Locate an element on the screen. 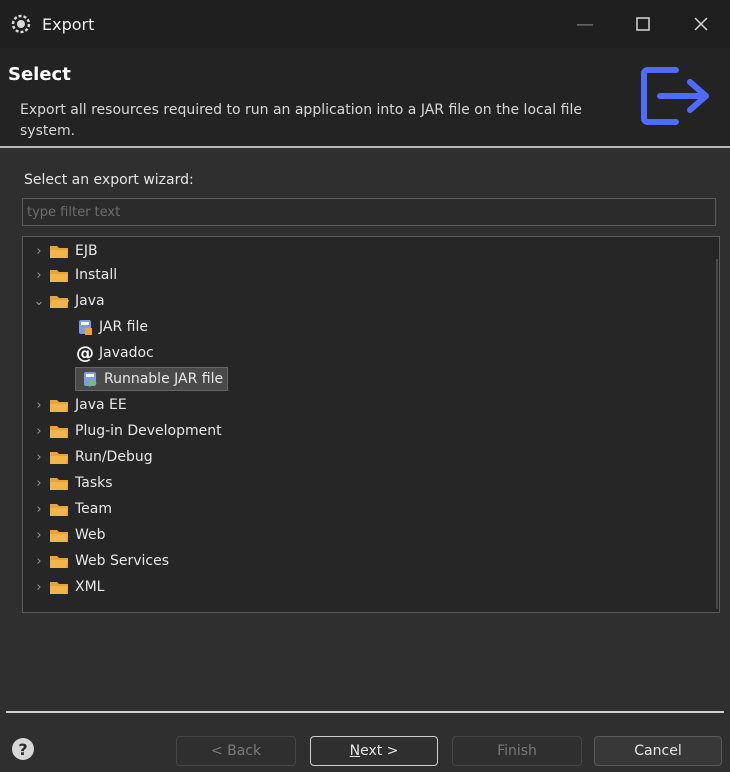  tree-item-label: Java EE is located at coordinates (101, 405).